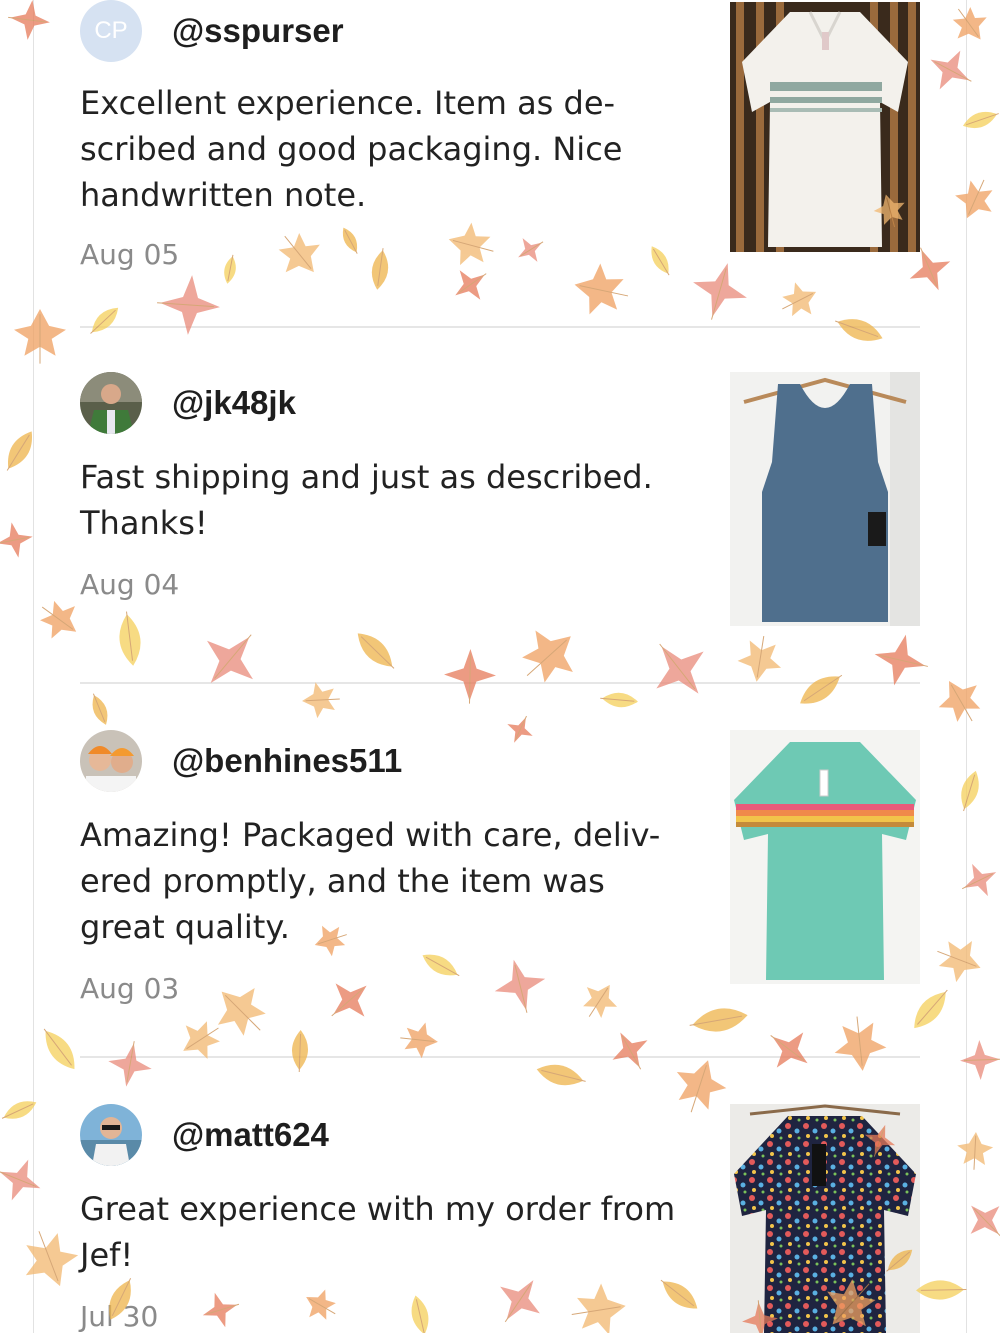  What do you see at coordinates (825, 127) in the screenshot?
I see `white-striped-polo-photo` at bounding box center [825, 127].